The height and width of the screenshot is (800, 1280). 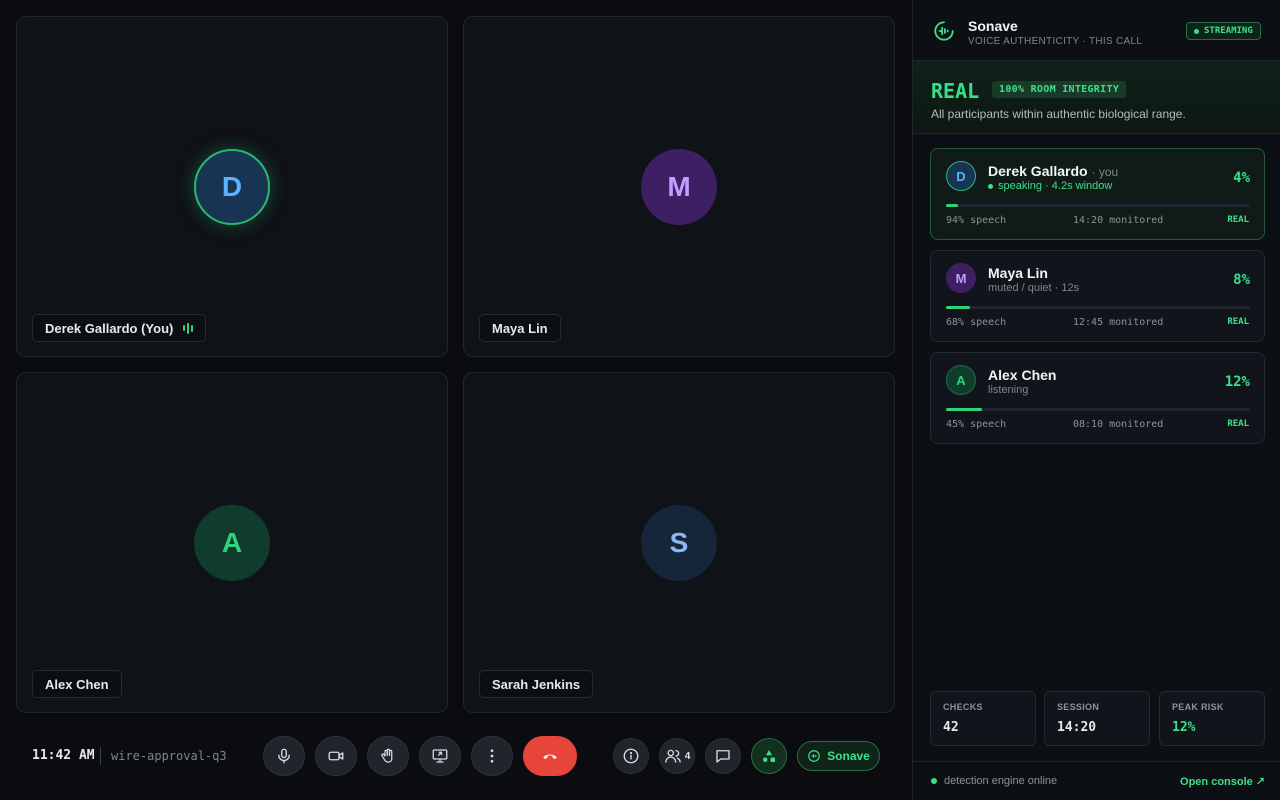 What do you see at coordinates (1118, 322) in the screenshot?
I see `monitored-time: 12:45 monitored` at bounding box center [1118, 322].